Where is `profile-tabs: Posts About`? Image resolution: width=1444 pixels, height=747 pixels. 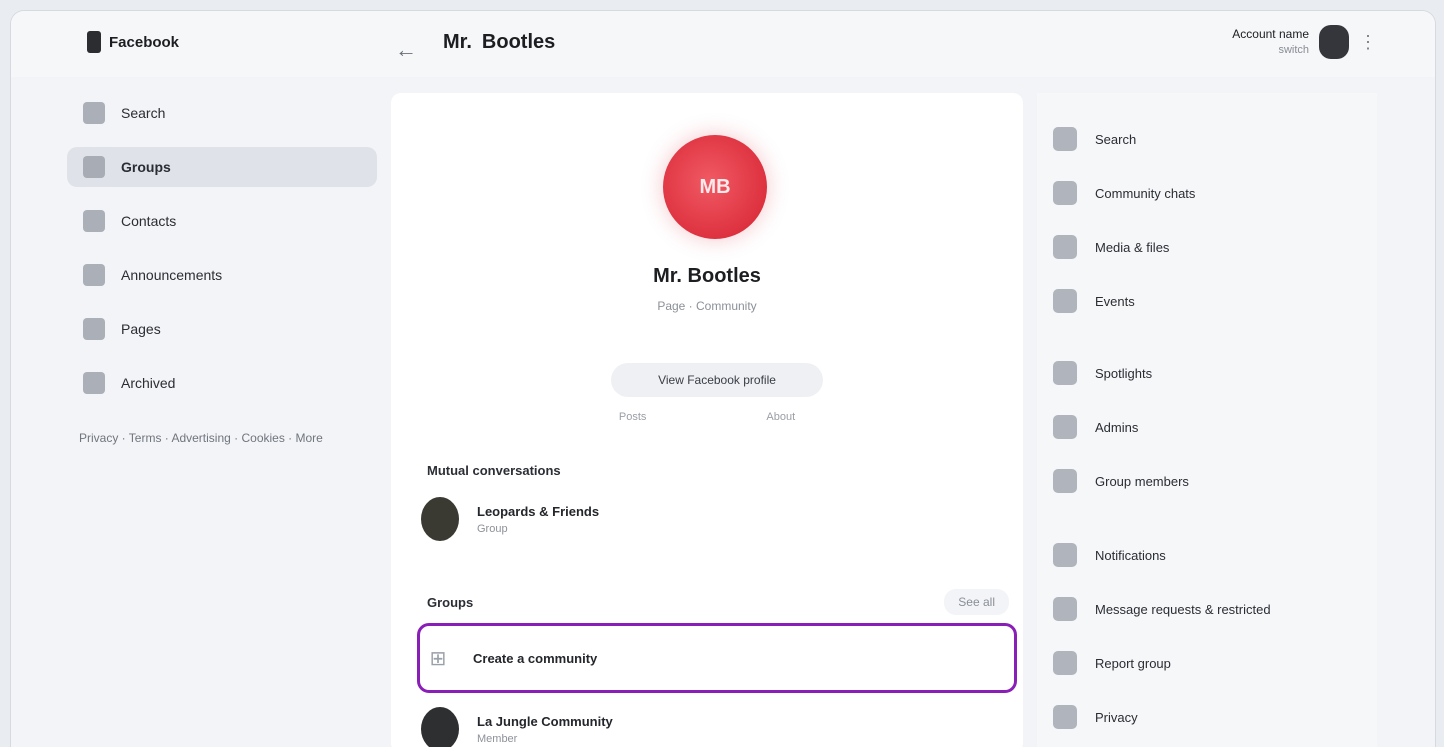 profile-tabs: Posts About is located at coordinates (707, 417).